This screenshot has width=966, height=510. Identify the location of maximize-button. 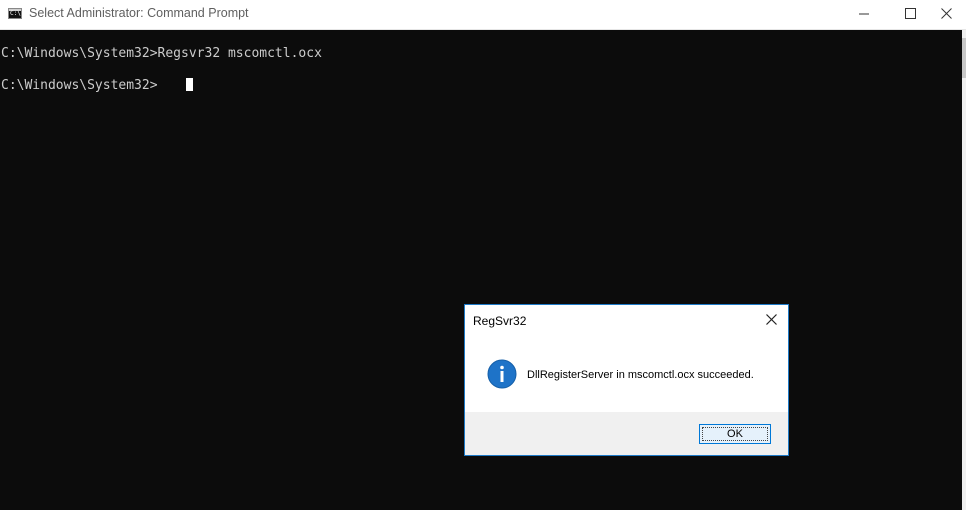
(910, 14).